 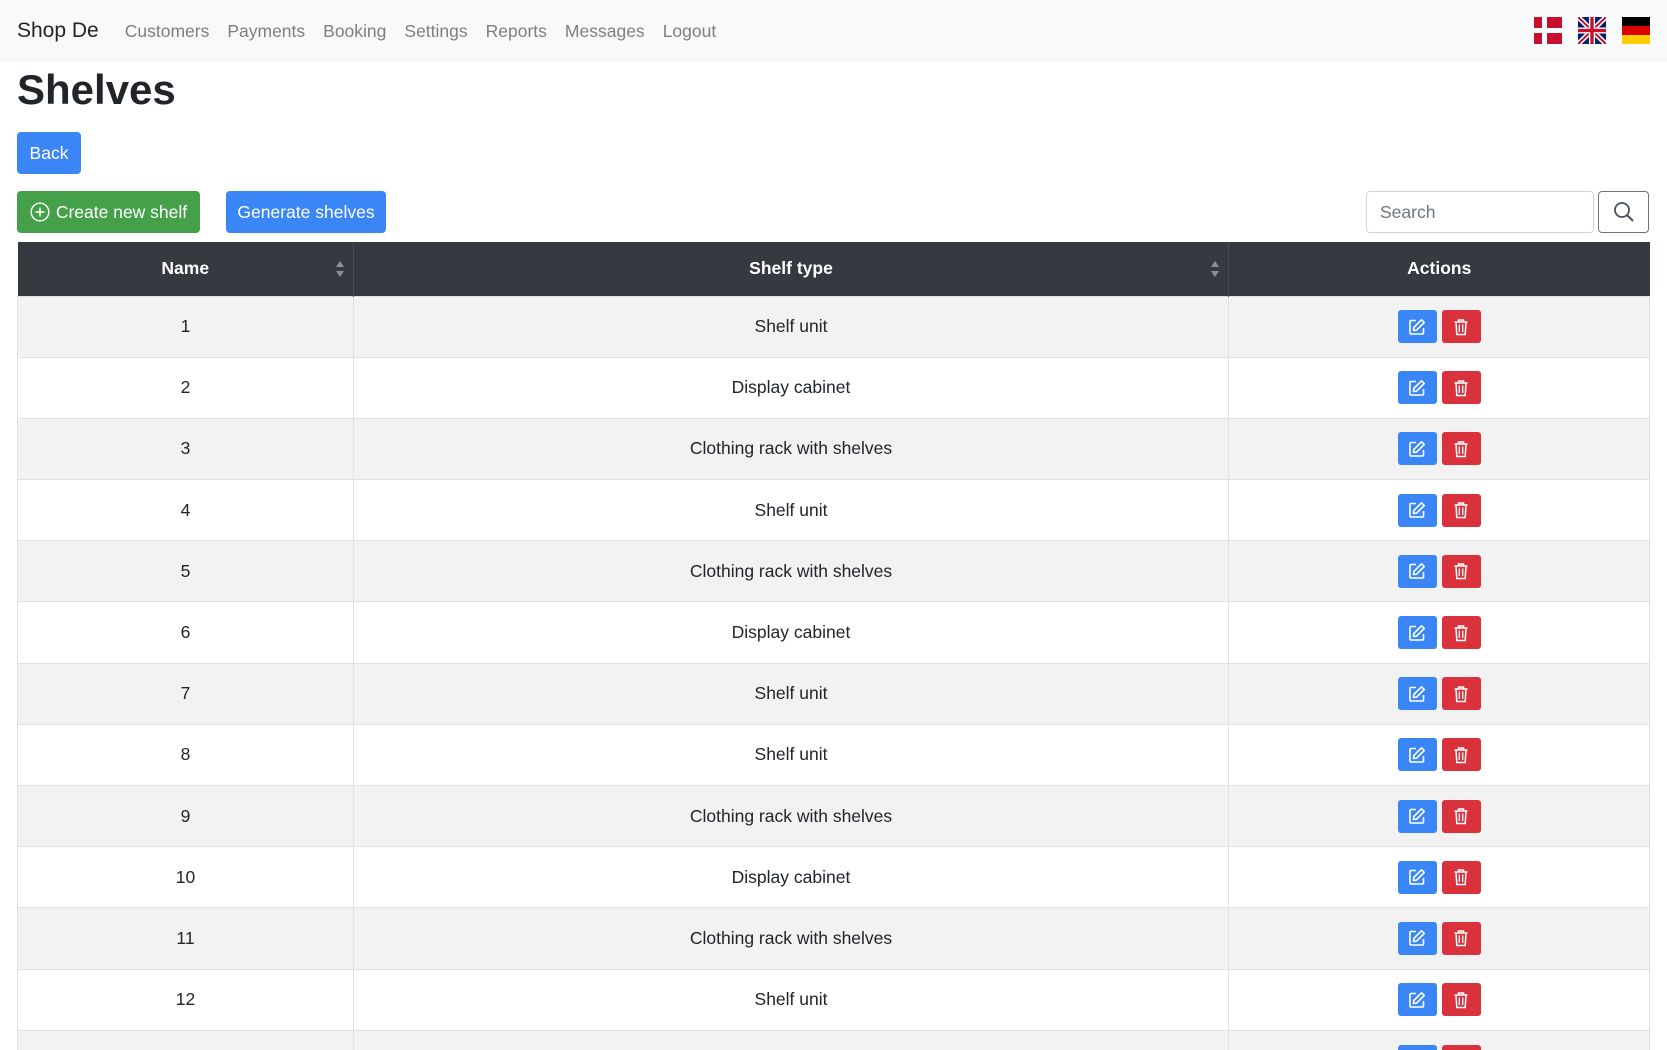 I want to click on danish-flag-icon, so click(x=1548, y=30).